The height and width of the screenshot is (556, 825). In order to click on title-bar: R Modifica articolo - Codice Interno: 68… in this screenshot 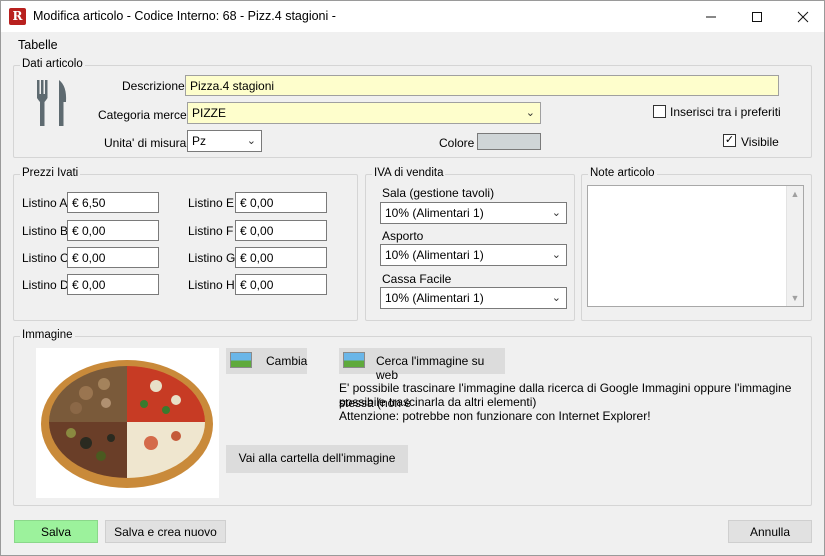, I will do `click(412, 16)`.